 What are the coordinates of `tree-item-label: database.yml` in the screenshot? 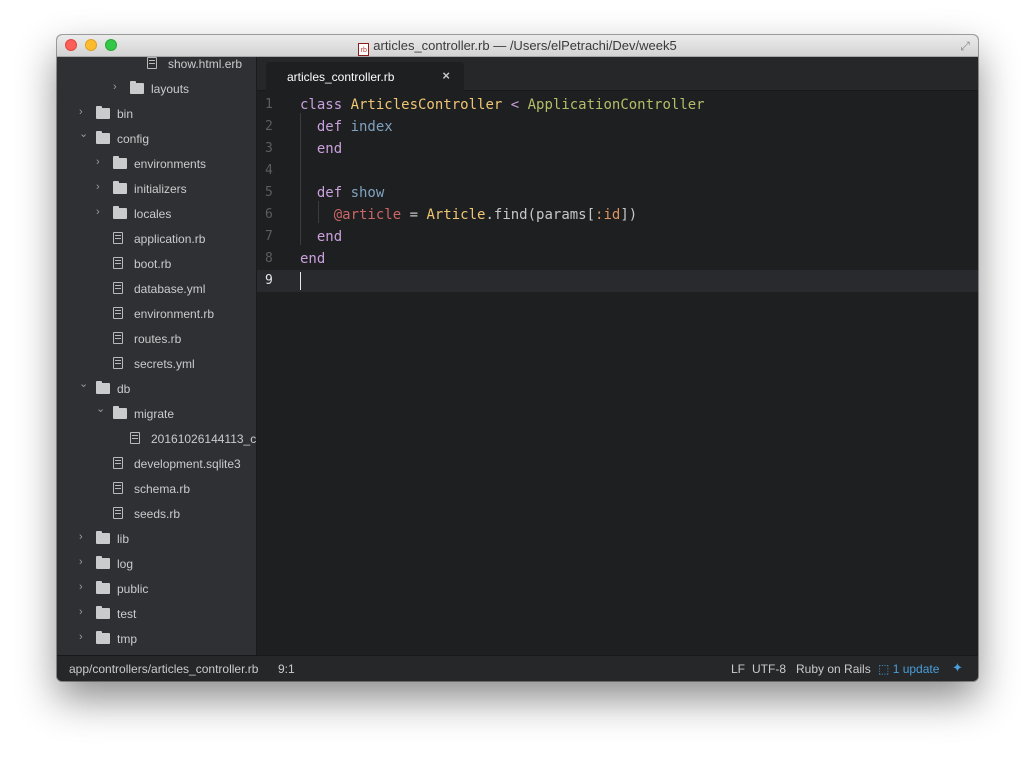 It's located at (170, 289).